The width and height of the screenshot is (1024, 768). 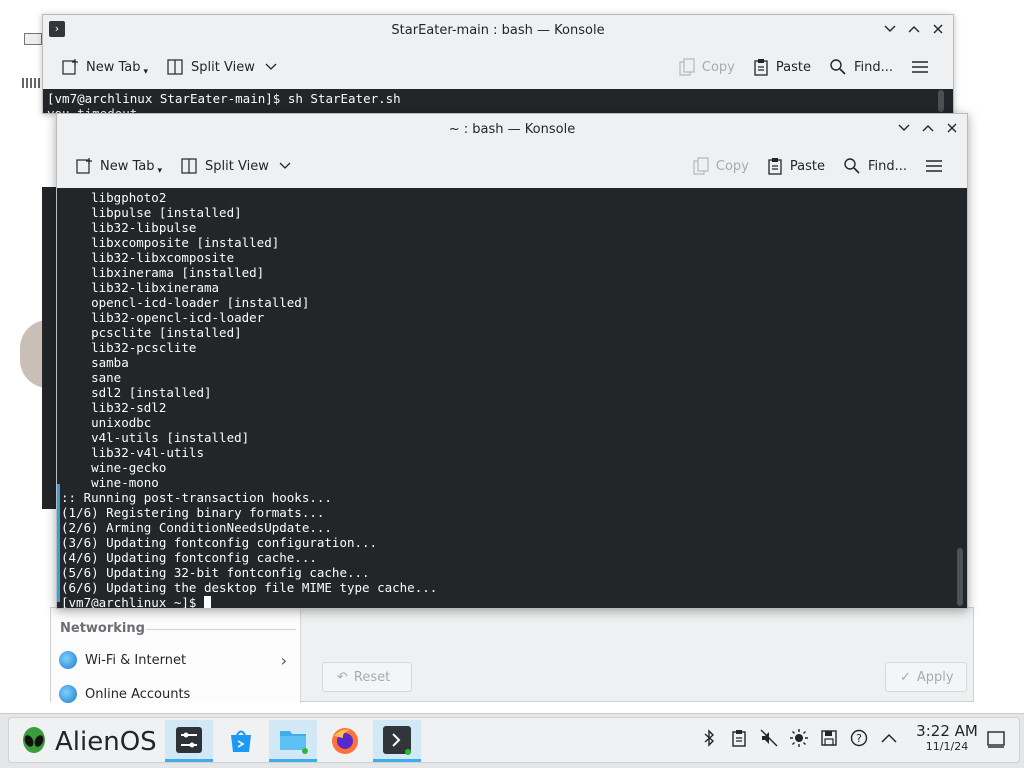 I want to click on discover-icon, so click(x=241, y=741).